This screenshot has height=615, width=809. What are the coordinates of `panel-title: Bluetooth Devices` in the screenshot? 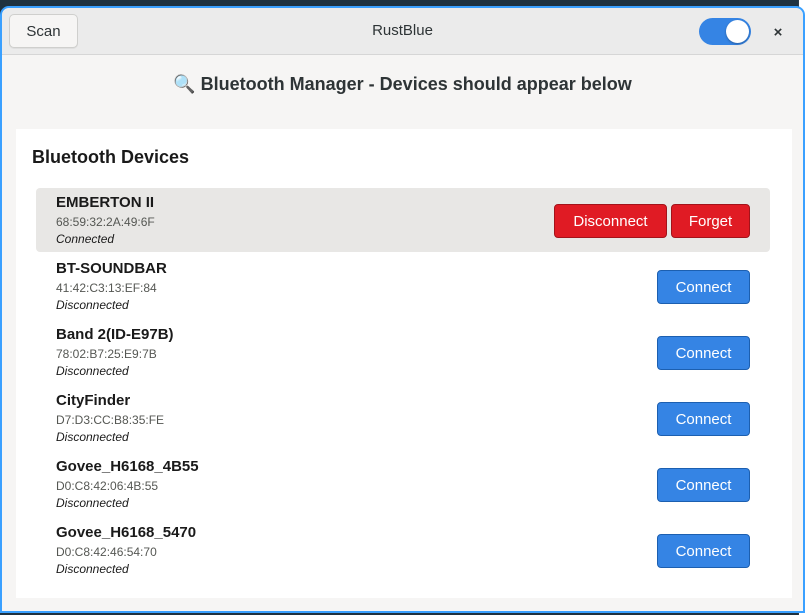 It's located at (111, 157).